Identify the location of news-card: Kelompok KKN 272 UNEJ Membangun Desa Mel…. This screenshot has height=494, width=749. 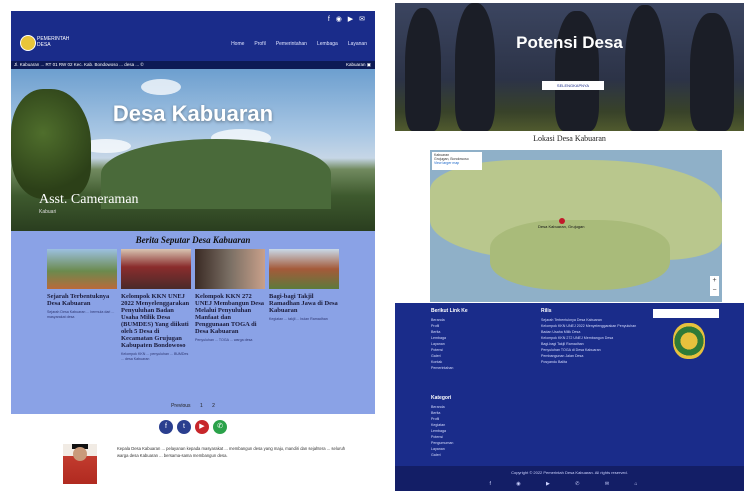
(230, 296).